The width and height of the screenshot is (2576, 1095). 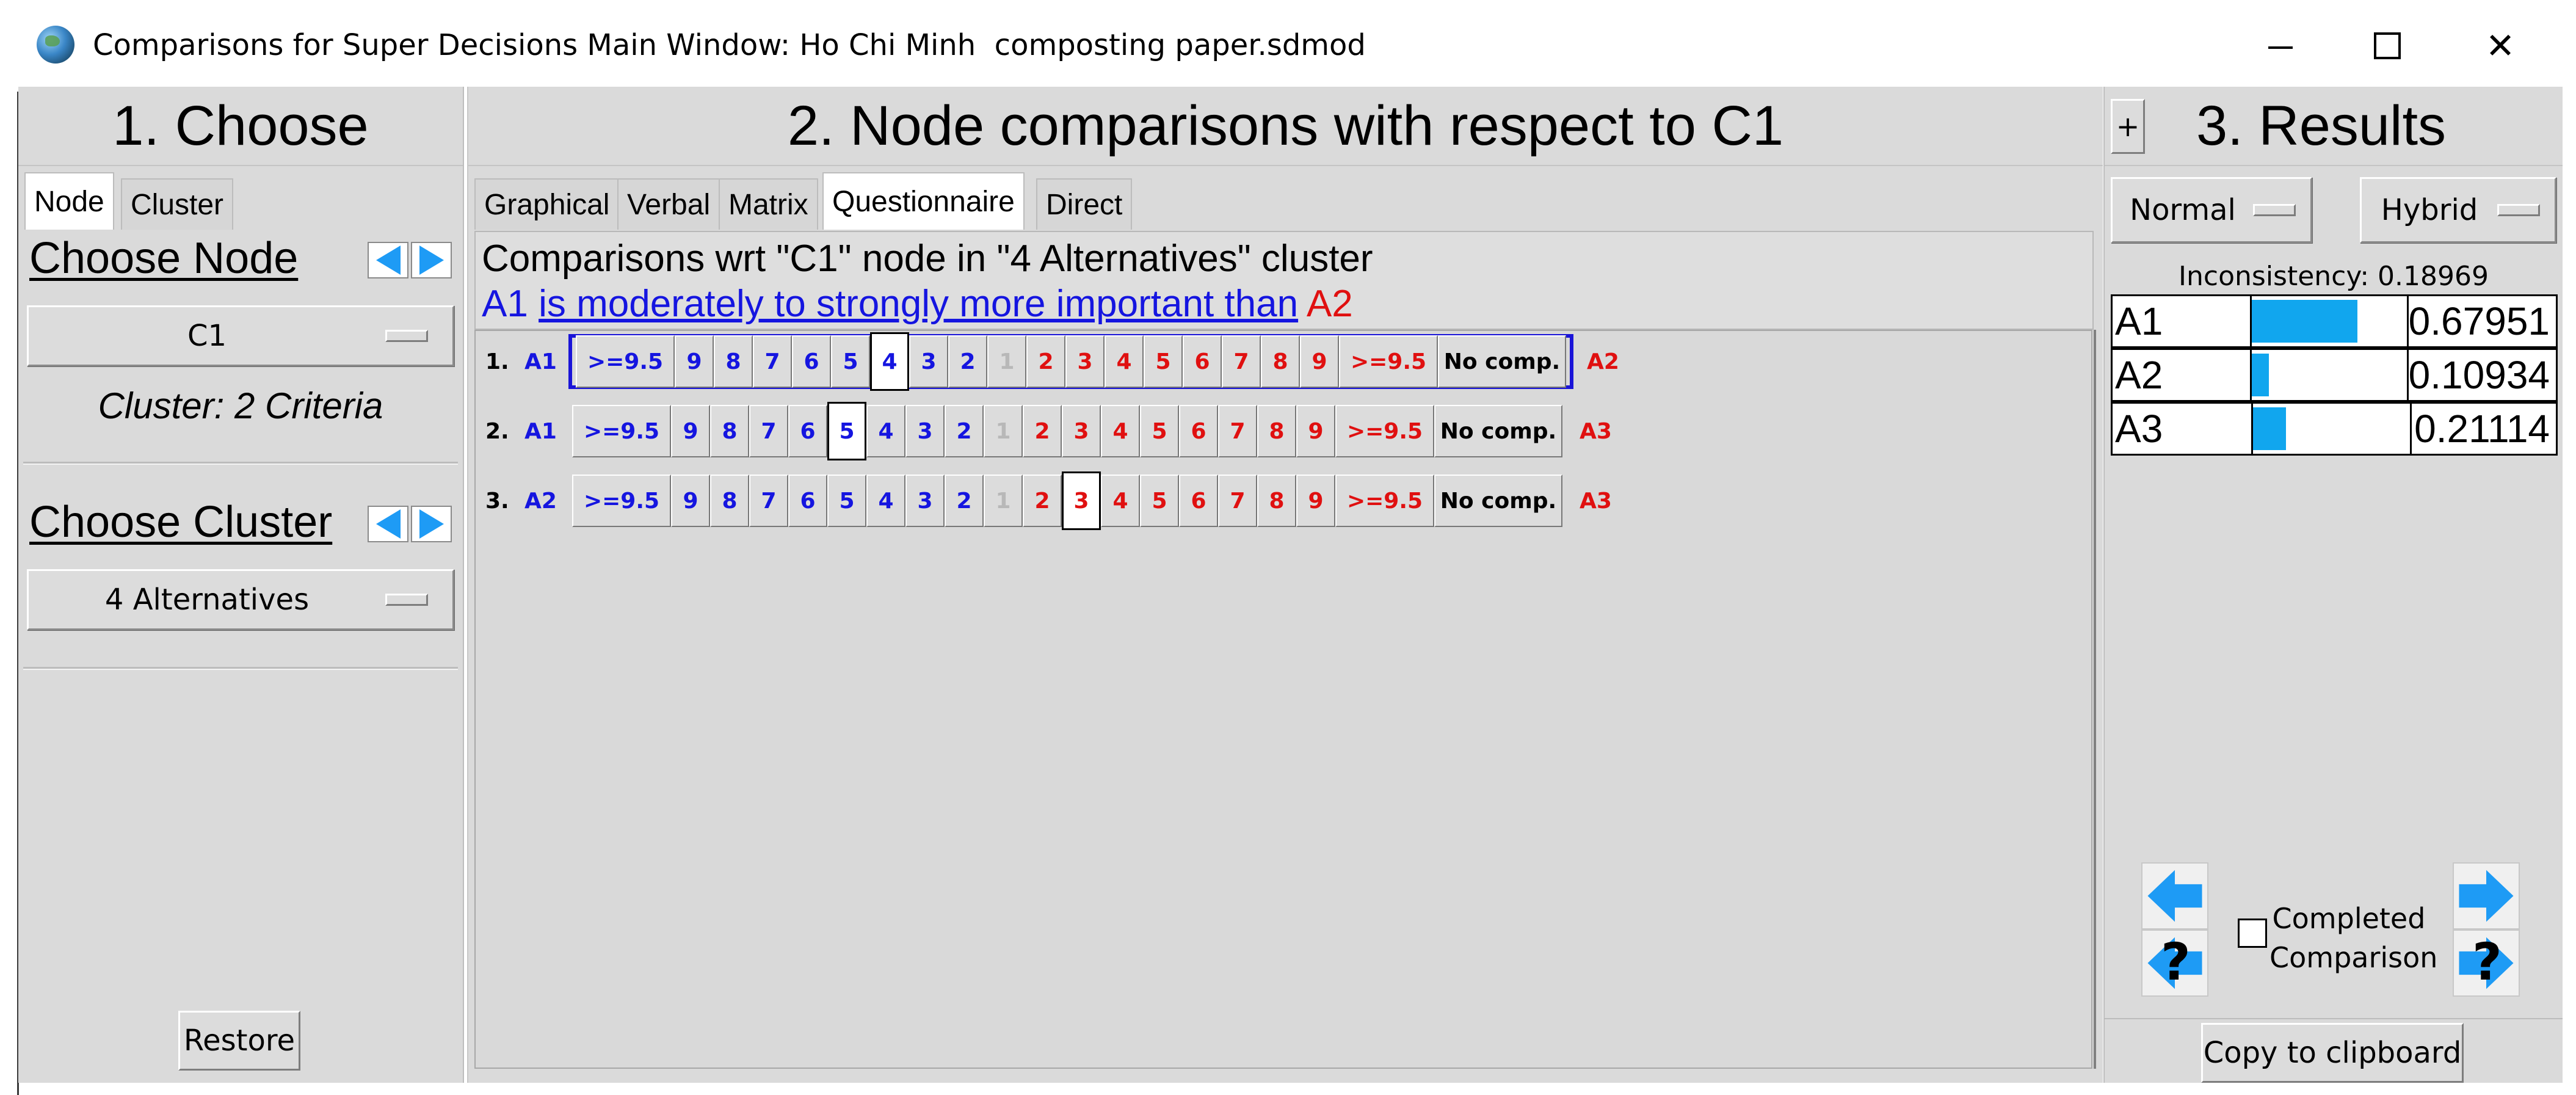 I want to click on next-cluster-button, so click(x=431, y=524).